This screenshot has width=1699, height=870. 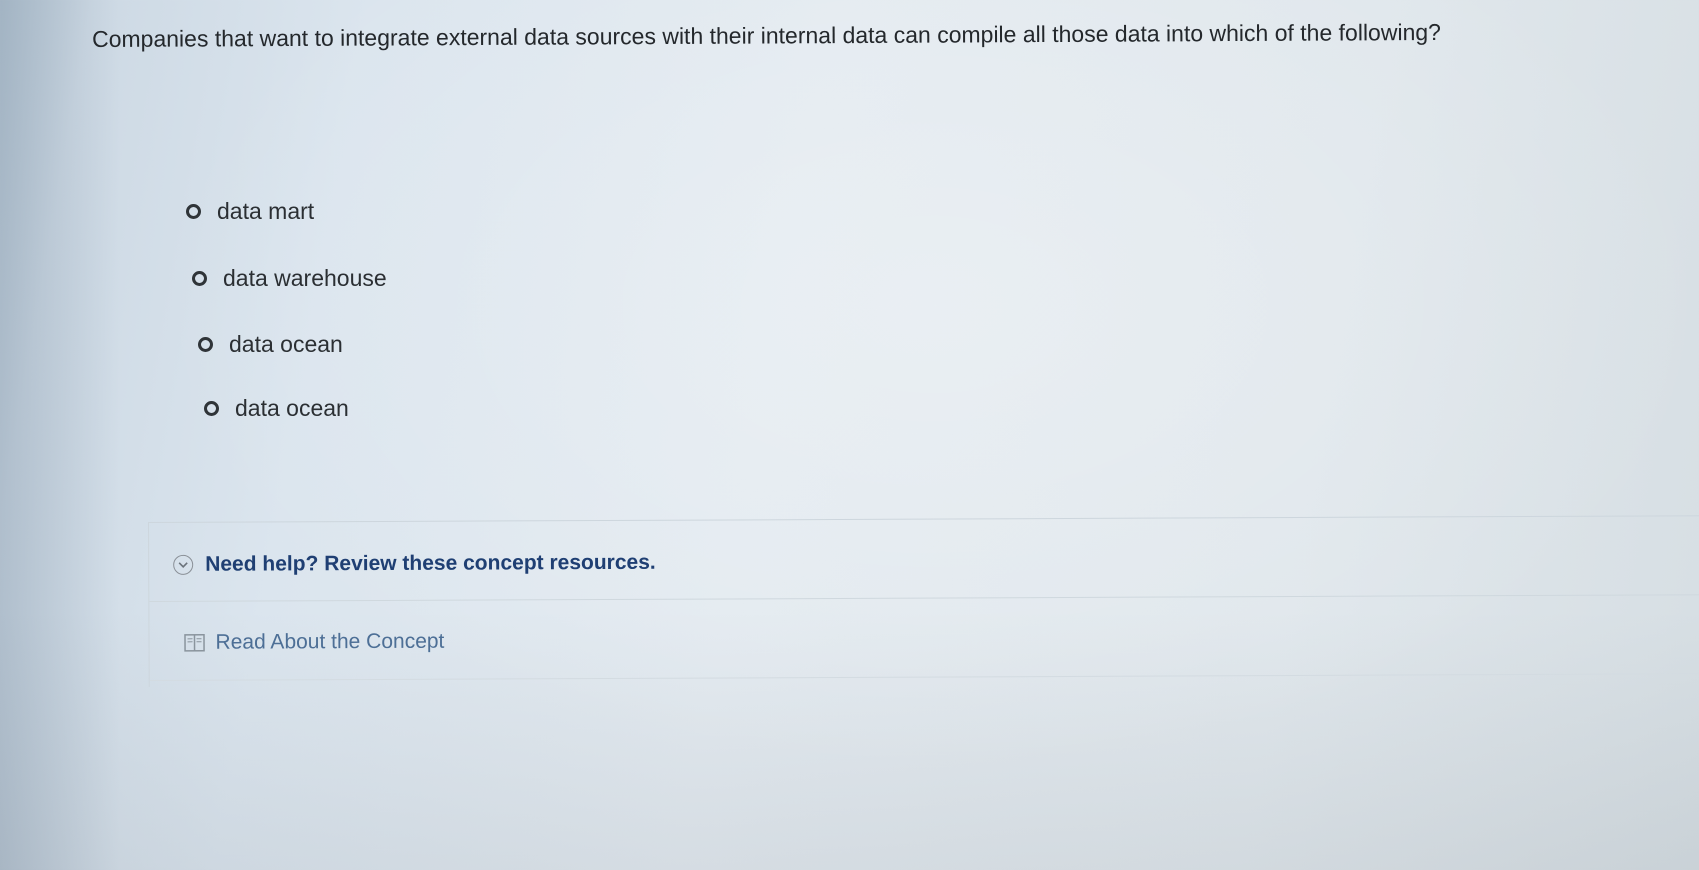 What do you see at coordinates (266, 211) in the screenshot?
I see `choice-label: data mart` at bounding box center [266, 211].